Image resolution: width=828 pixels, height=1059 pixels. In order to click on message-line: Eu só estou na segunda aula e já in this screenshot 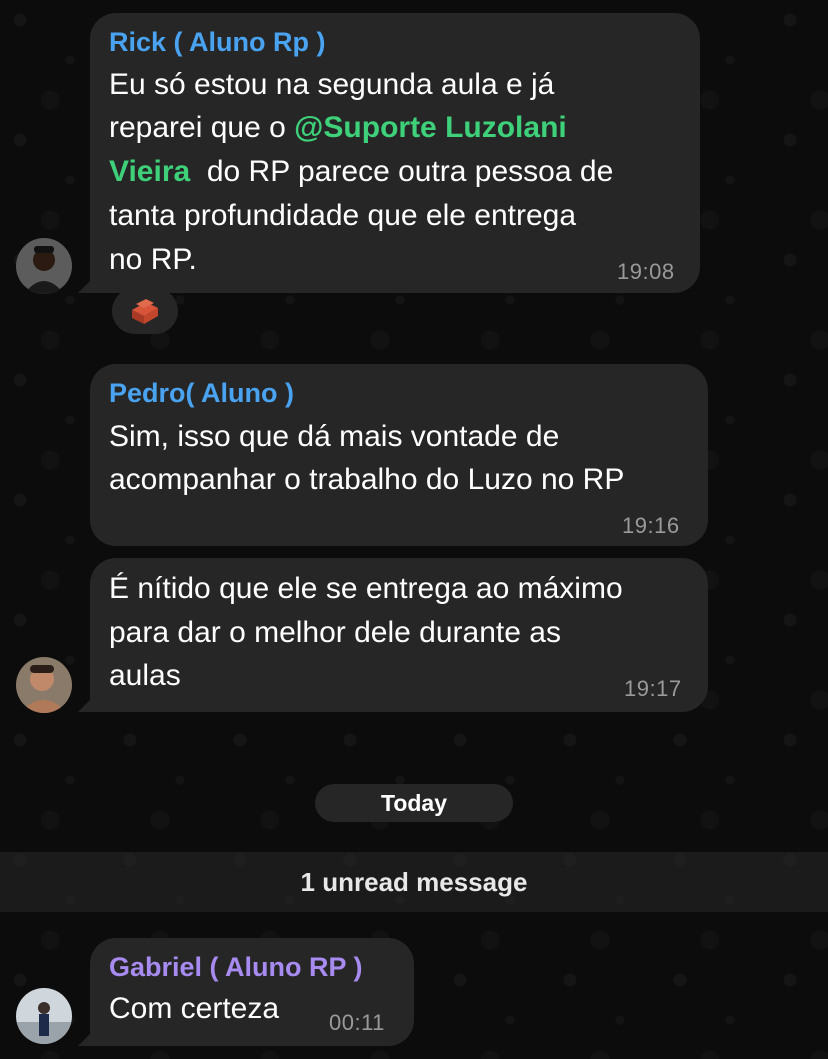, I will do `click(332, 84)`.